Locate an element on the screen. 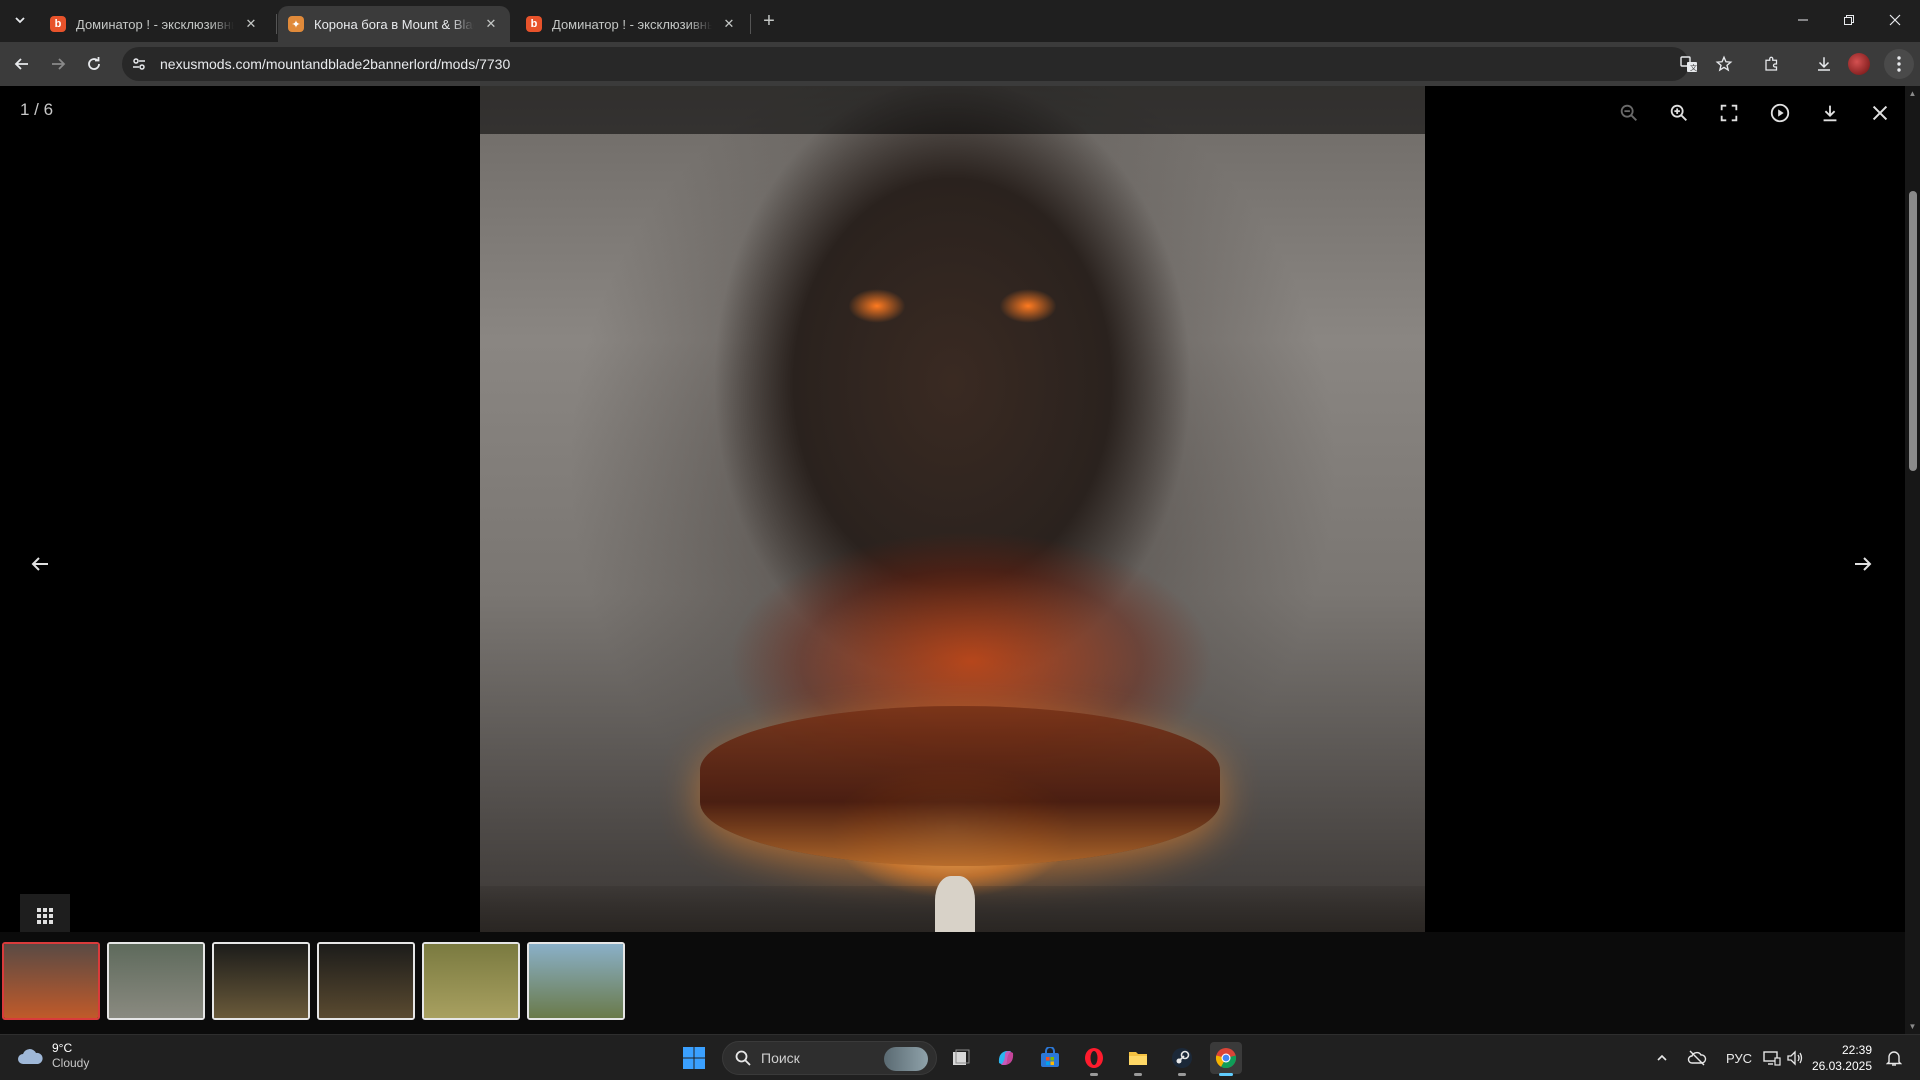 This screenshot has width=1920, height=1080. close-window-button is located at coordinates (1895, 20).